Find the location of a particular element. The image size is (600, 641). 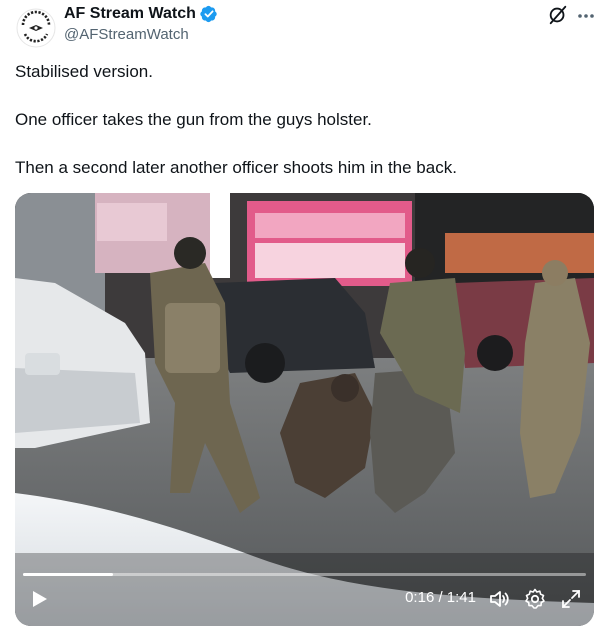

video-time: 0:16 / 1:41 is located at coordinates (440, 597).